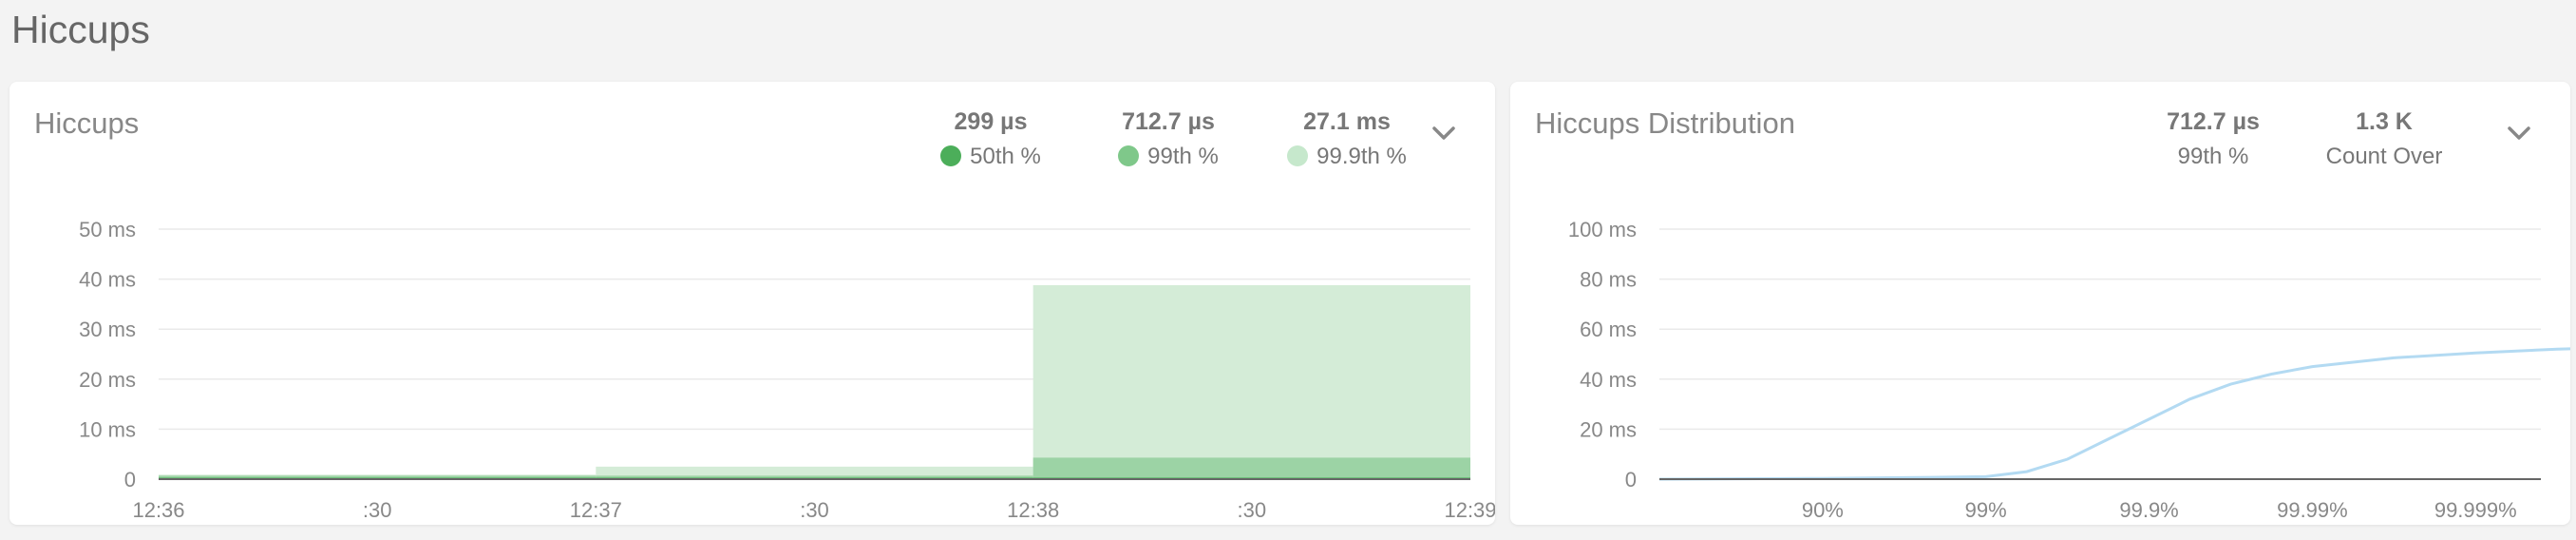 This screenshot has height=540, width=2576. I want to click on x-tick-label: 99.99%, so click(2312, 510).